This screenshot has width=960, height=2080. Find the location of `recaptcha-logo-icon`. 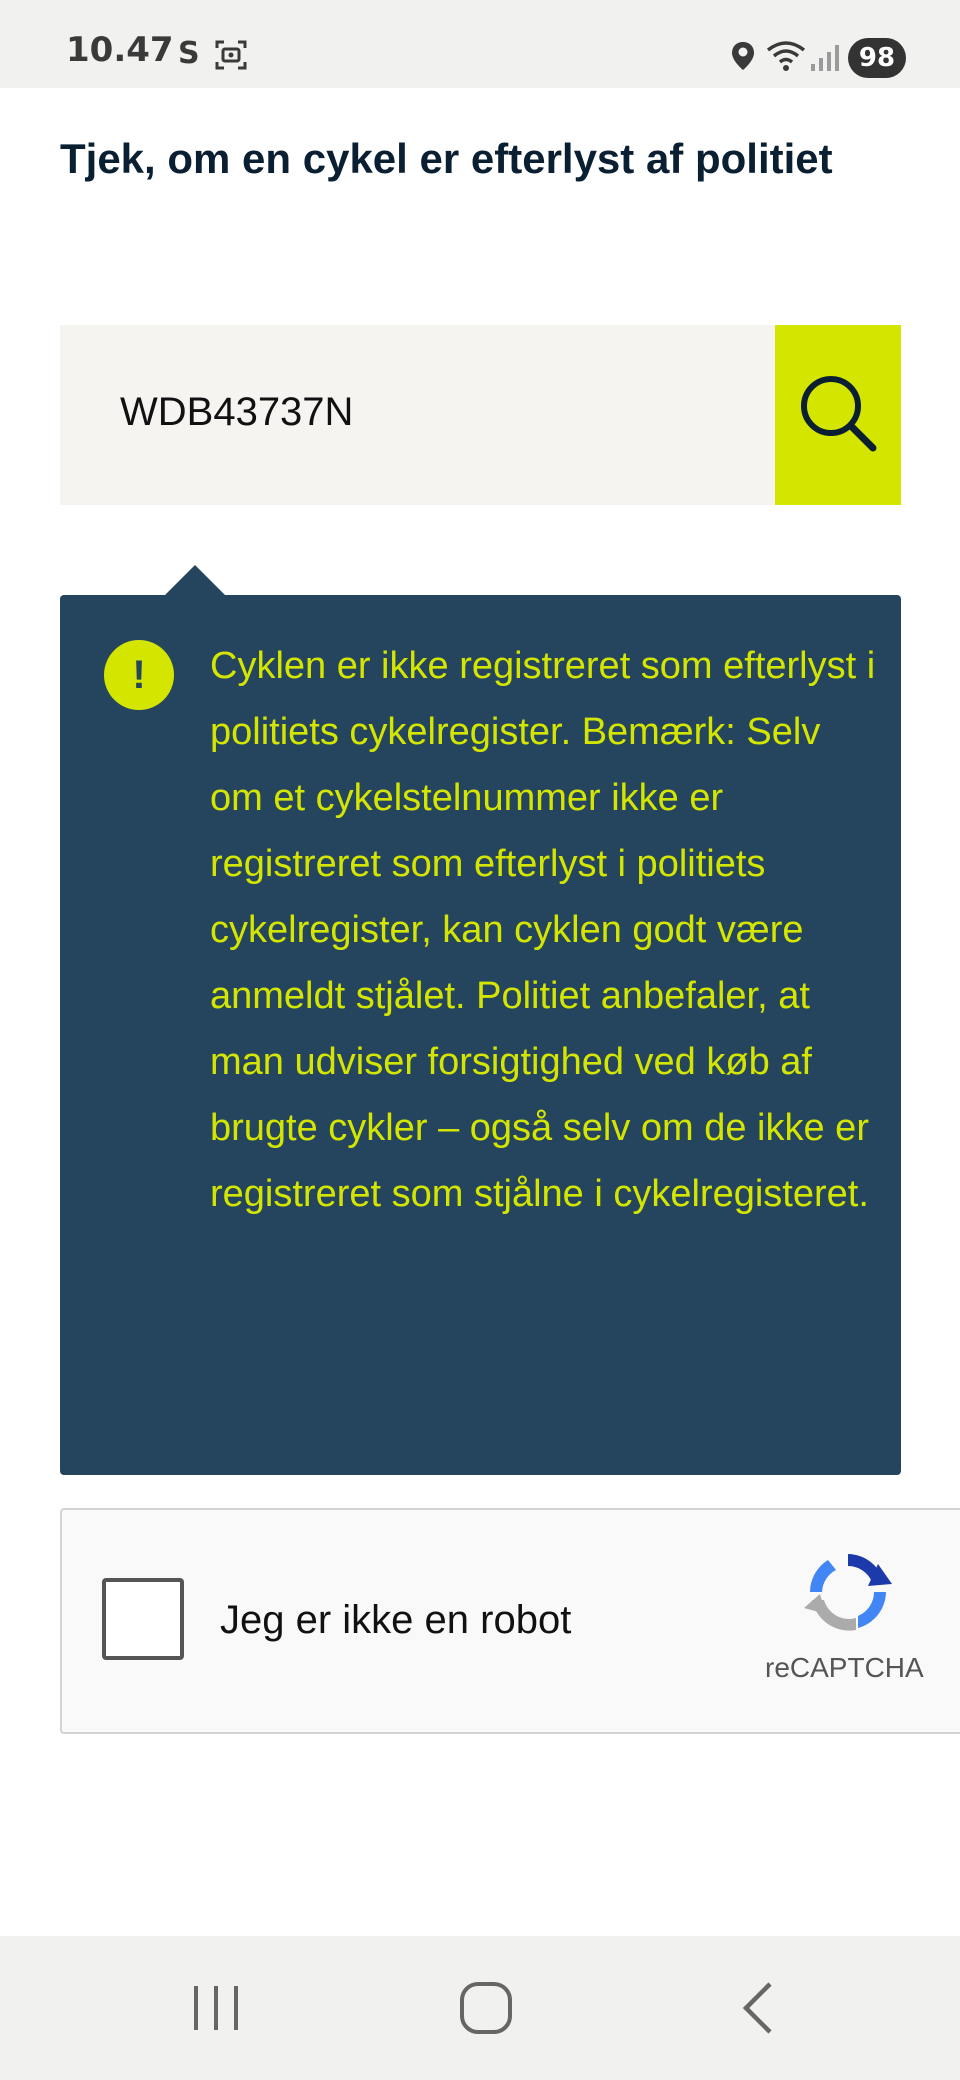

recaptcha-logo-icon is located at coordinates (848, 1594).